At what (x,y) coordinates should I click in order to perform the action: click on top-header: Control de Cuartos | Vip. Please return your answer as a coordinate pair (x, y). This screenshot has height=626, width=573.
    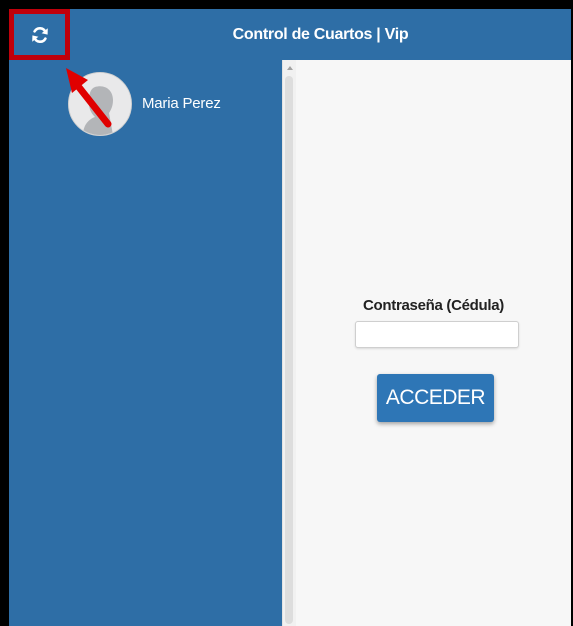
    Looking at the image, I should click on (290, 34).